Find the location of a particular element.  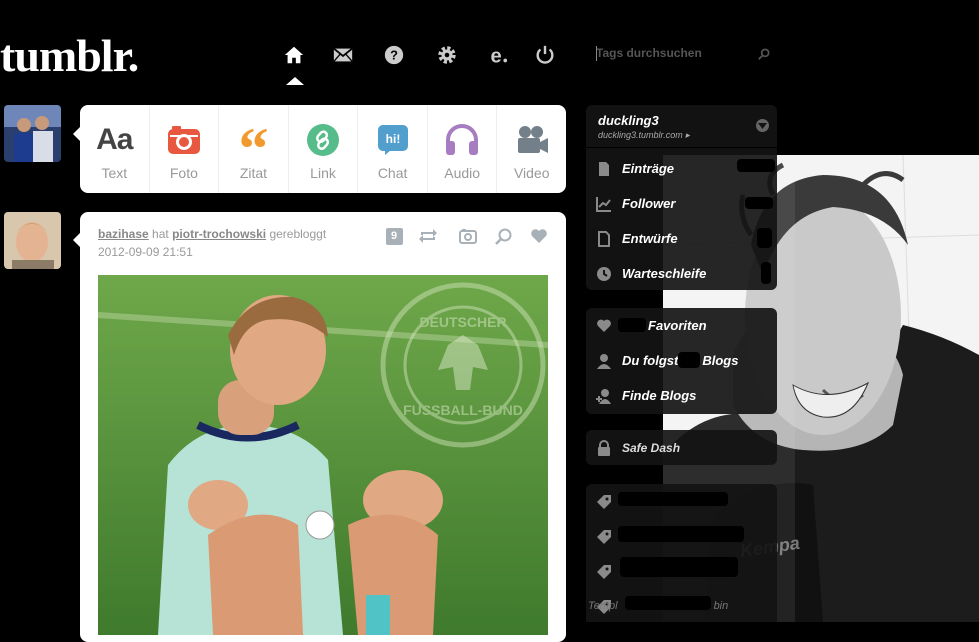

help-icon: ? is located at coordinates (394, 55).